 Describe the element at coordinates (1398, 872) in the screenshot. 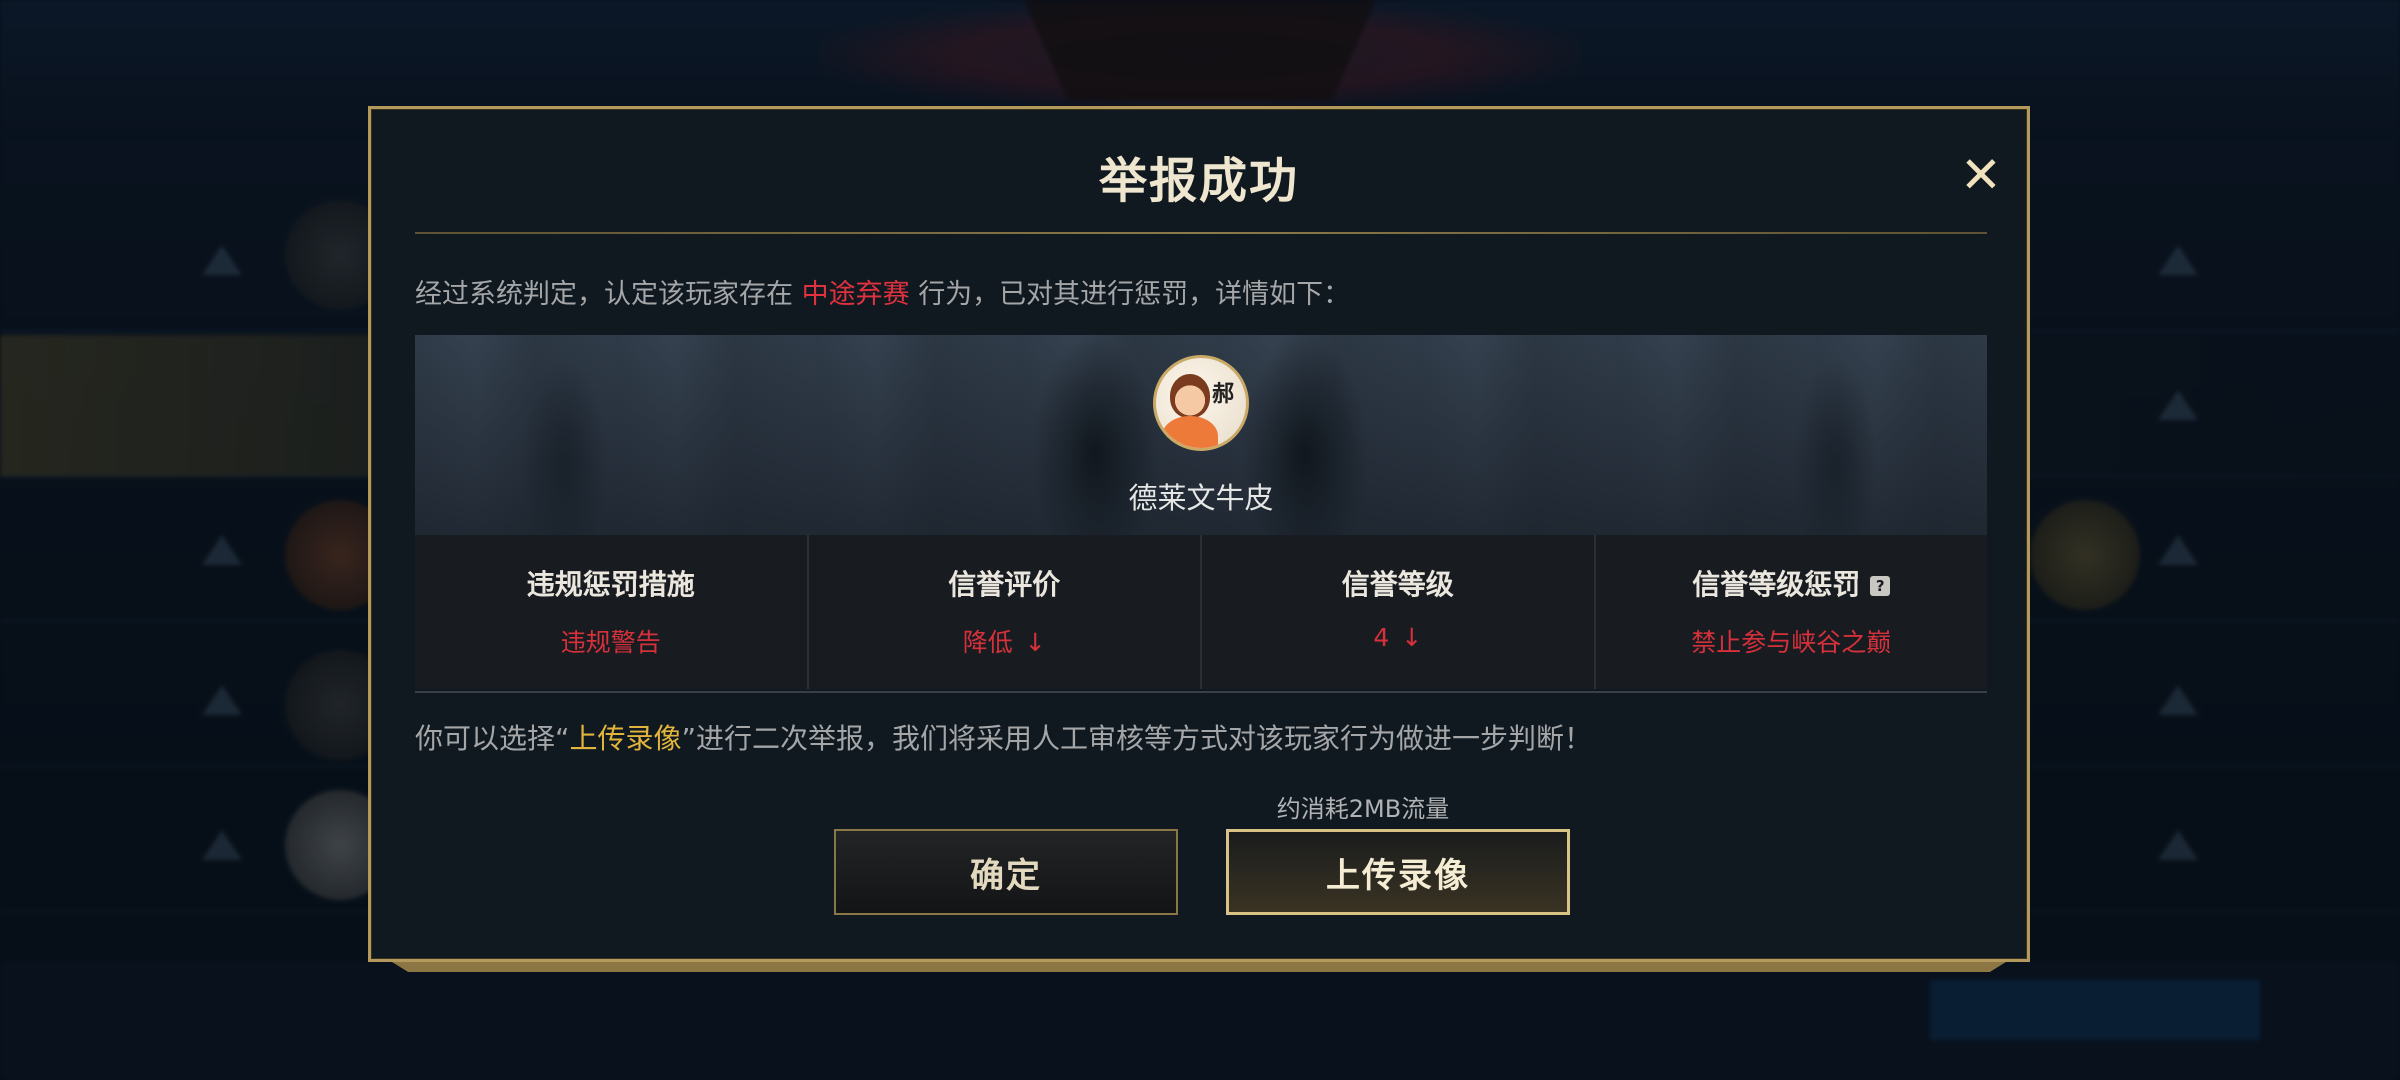

I see `upload-replay-button: 上传录像` at that location.